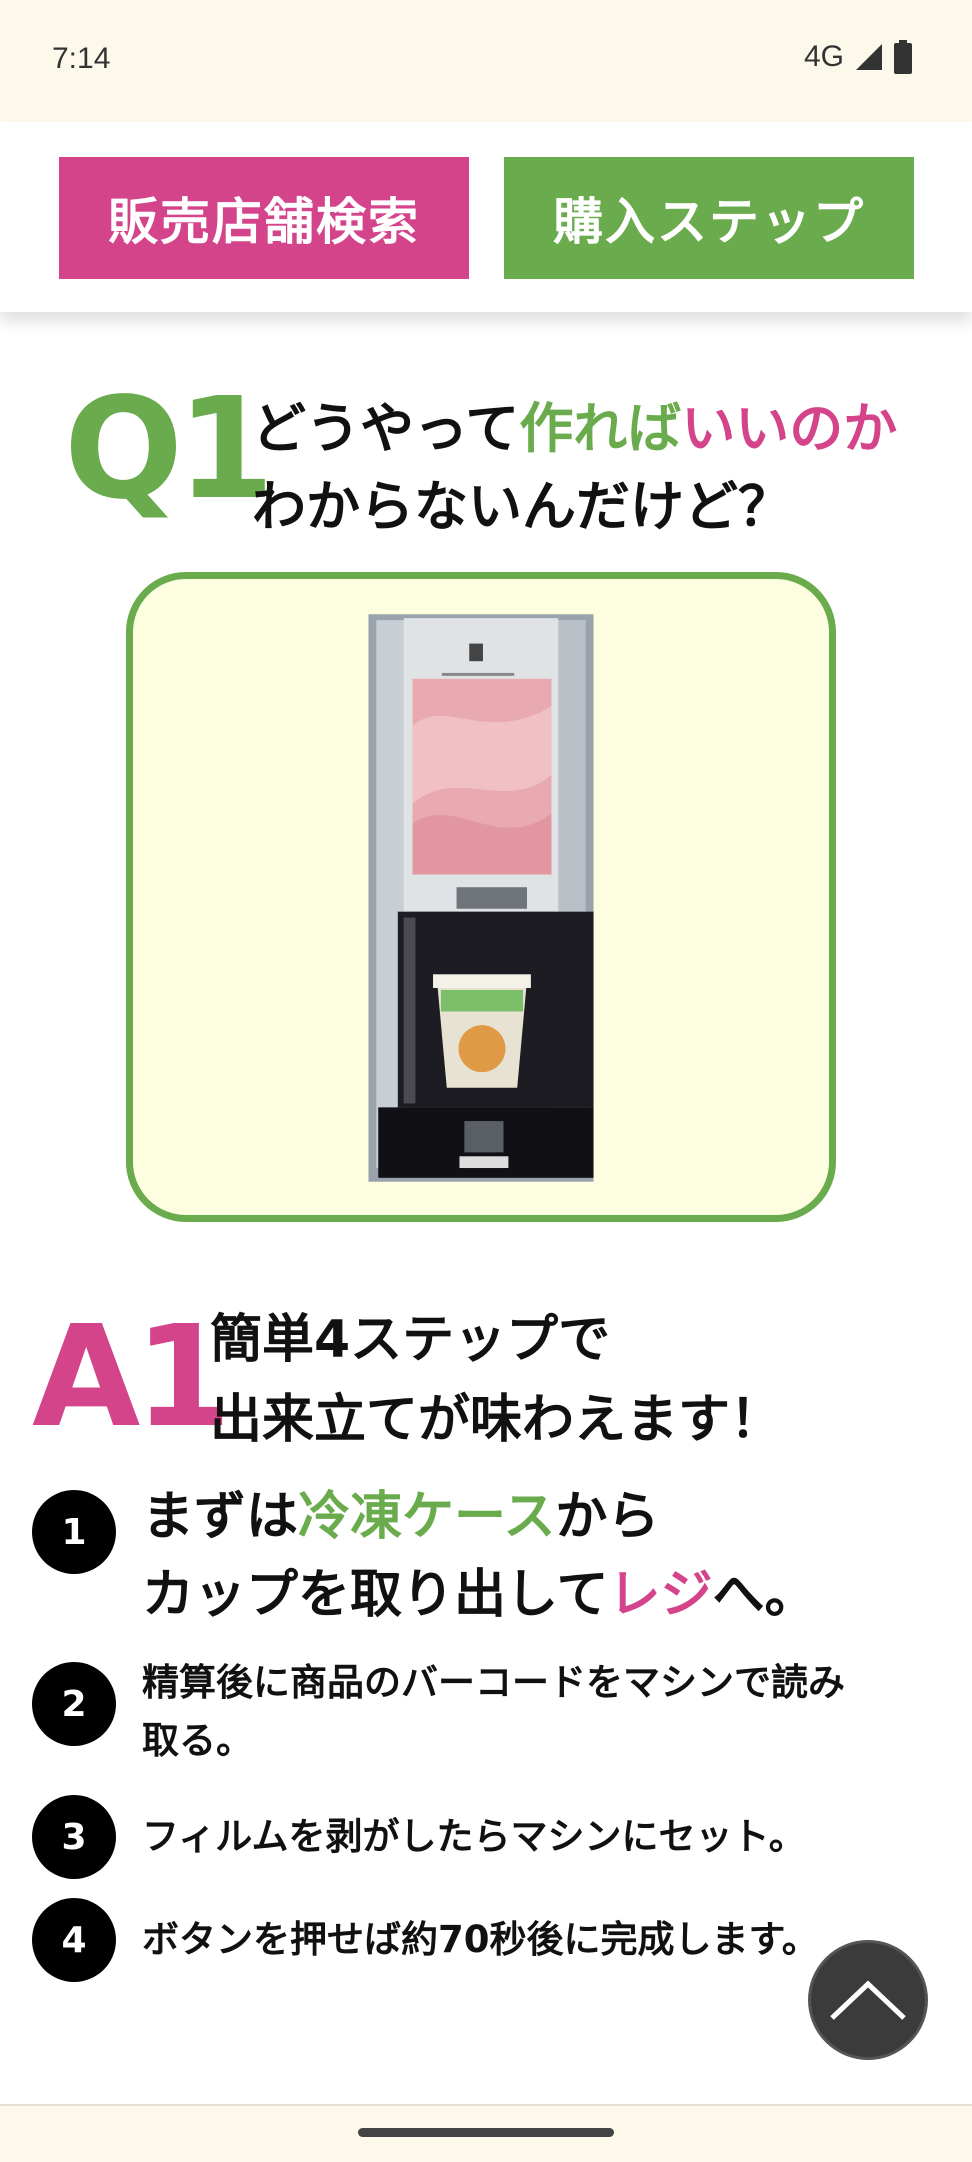 The height and width of the screenshot is (2162, 972). What do you see at coordinates (74, 1940) in the screenshot?
I see `step-number-badge: 4` at bounding box center [74, 1940].